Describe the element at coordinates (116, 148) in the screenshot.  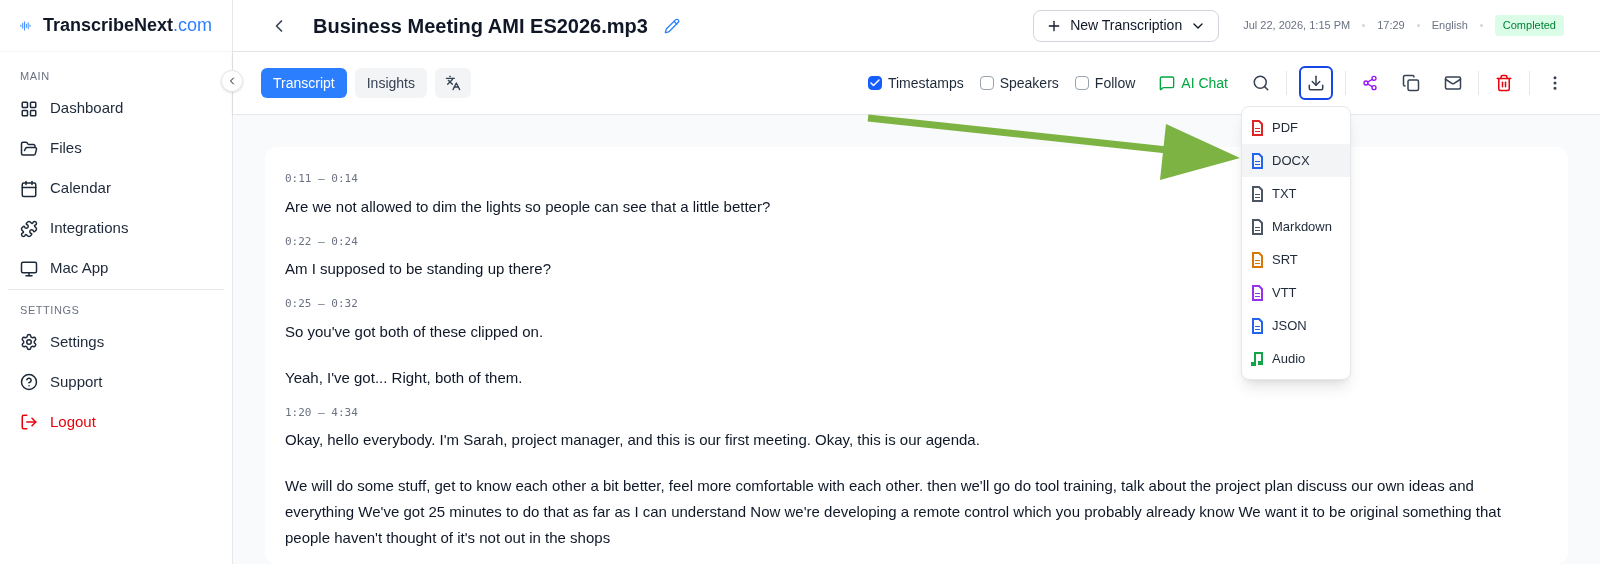
I see `sidebar-item: Files` at that location.